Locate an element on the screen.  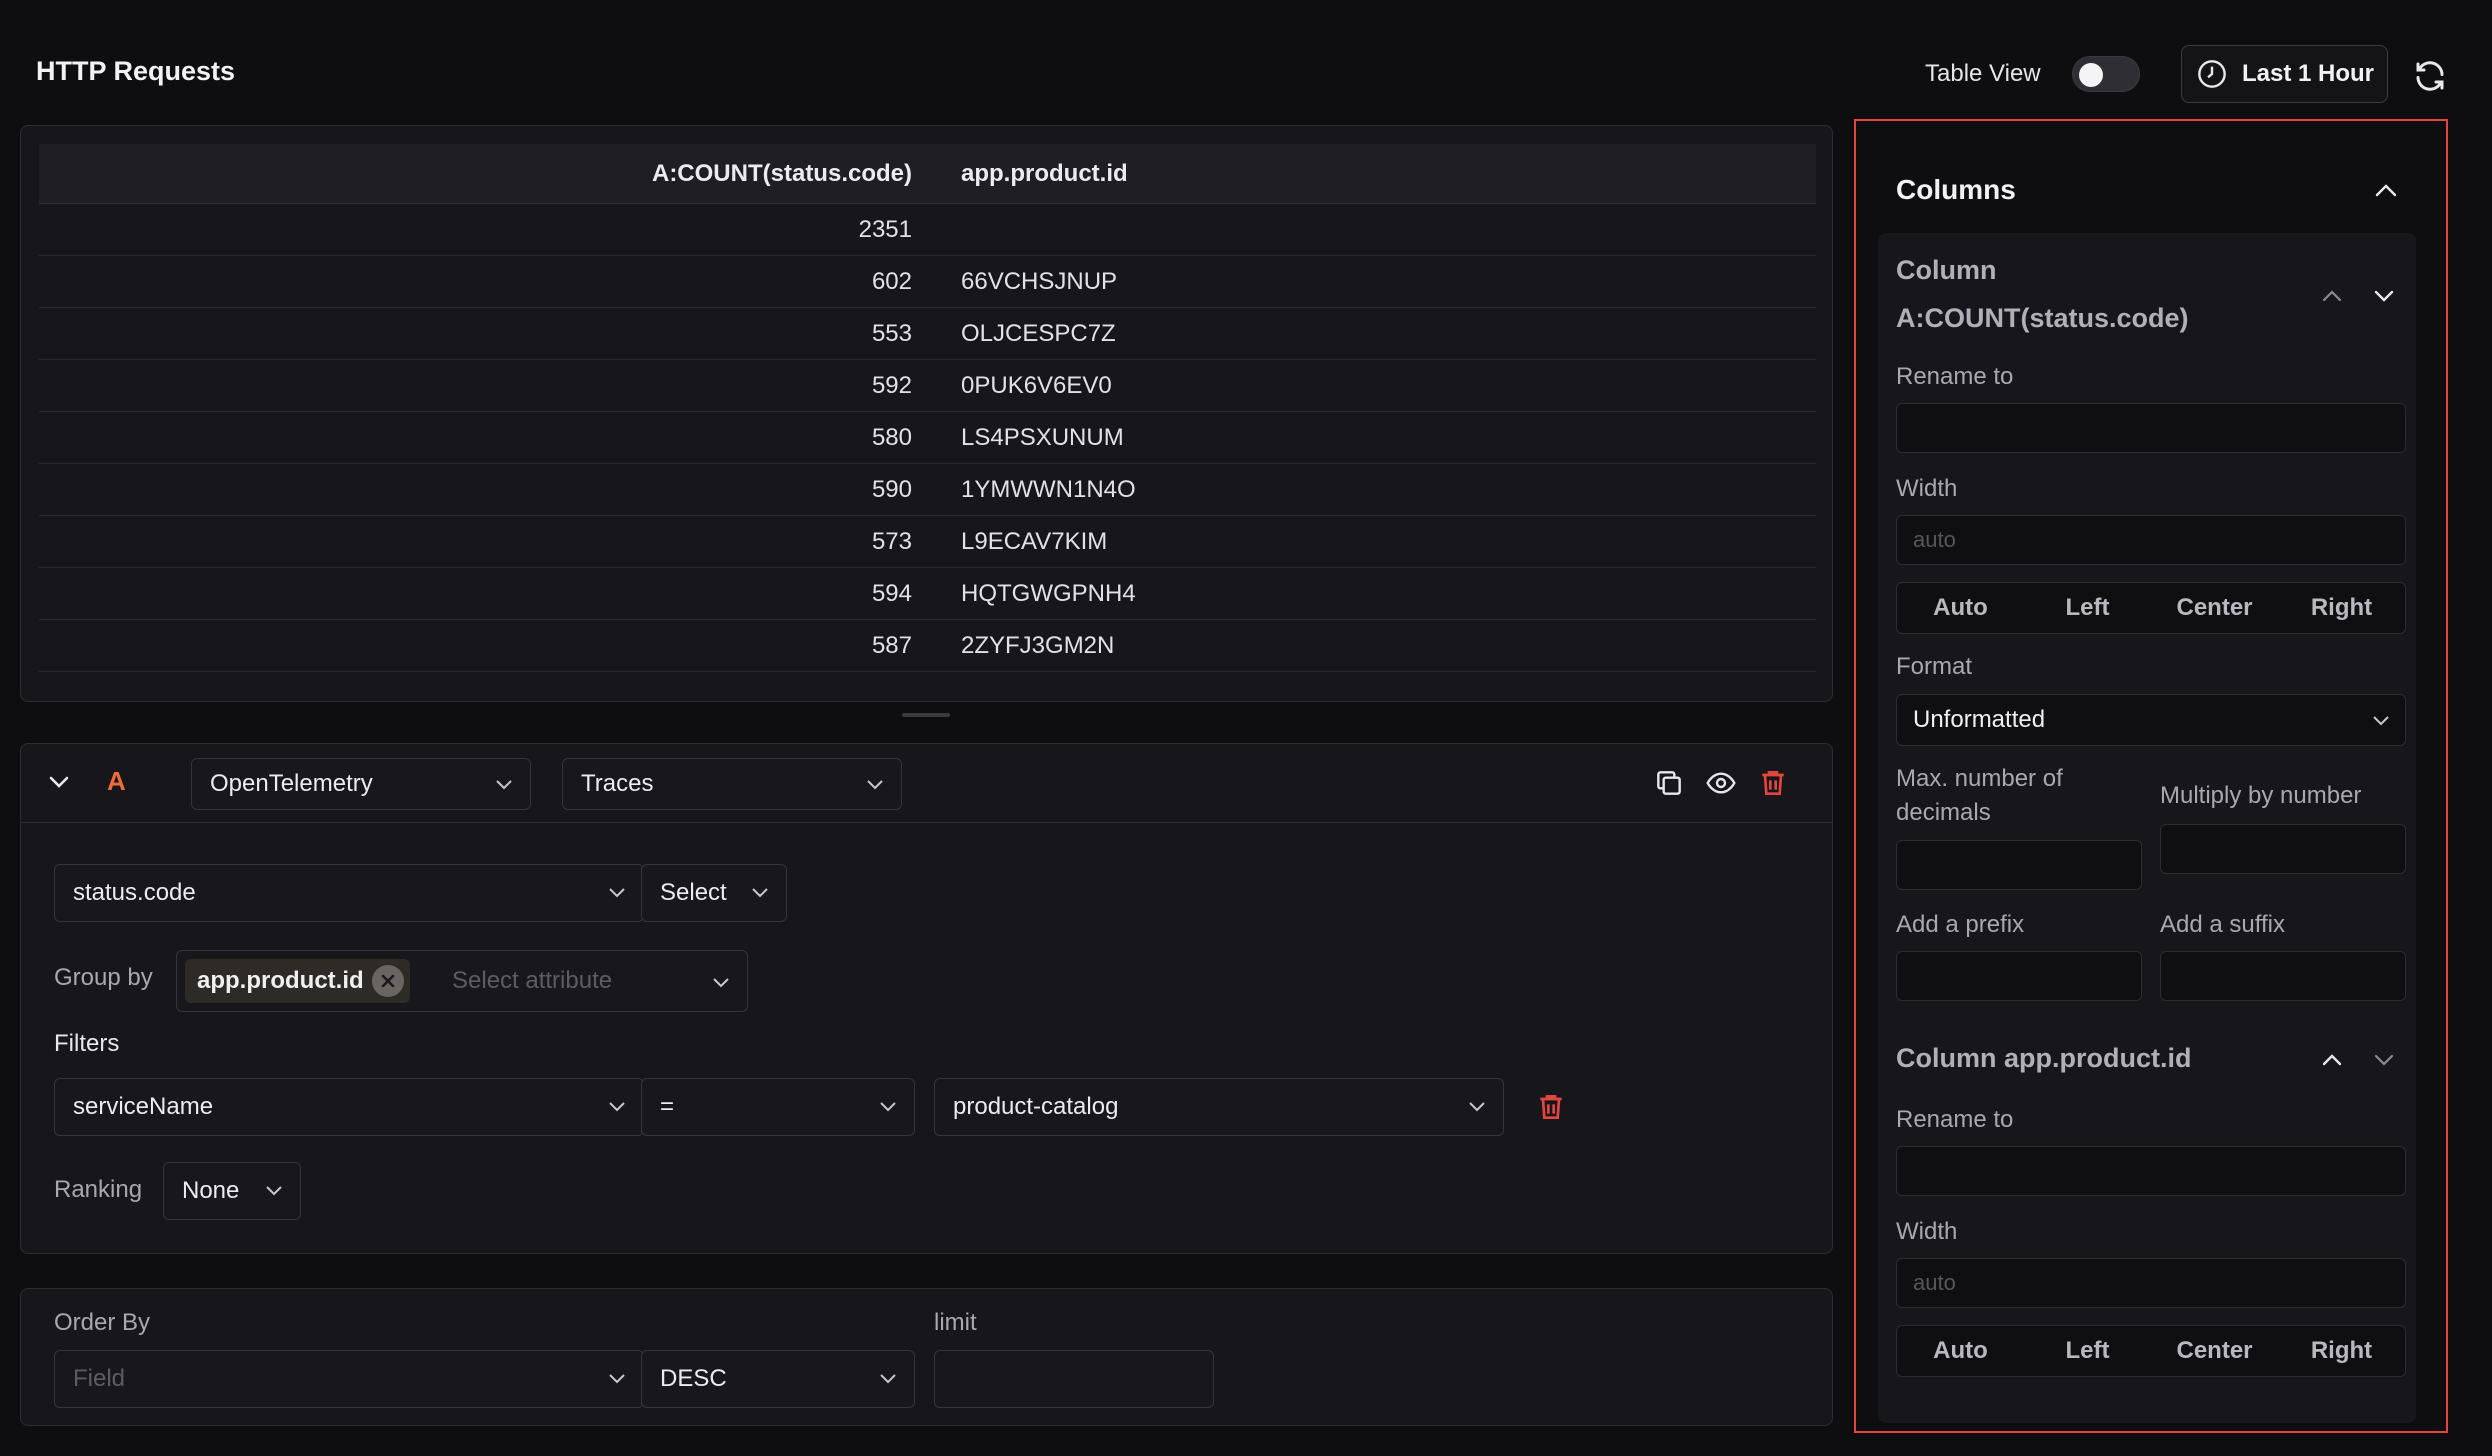
column-1-rename-input is located at coordinates (2151, 428).